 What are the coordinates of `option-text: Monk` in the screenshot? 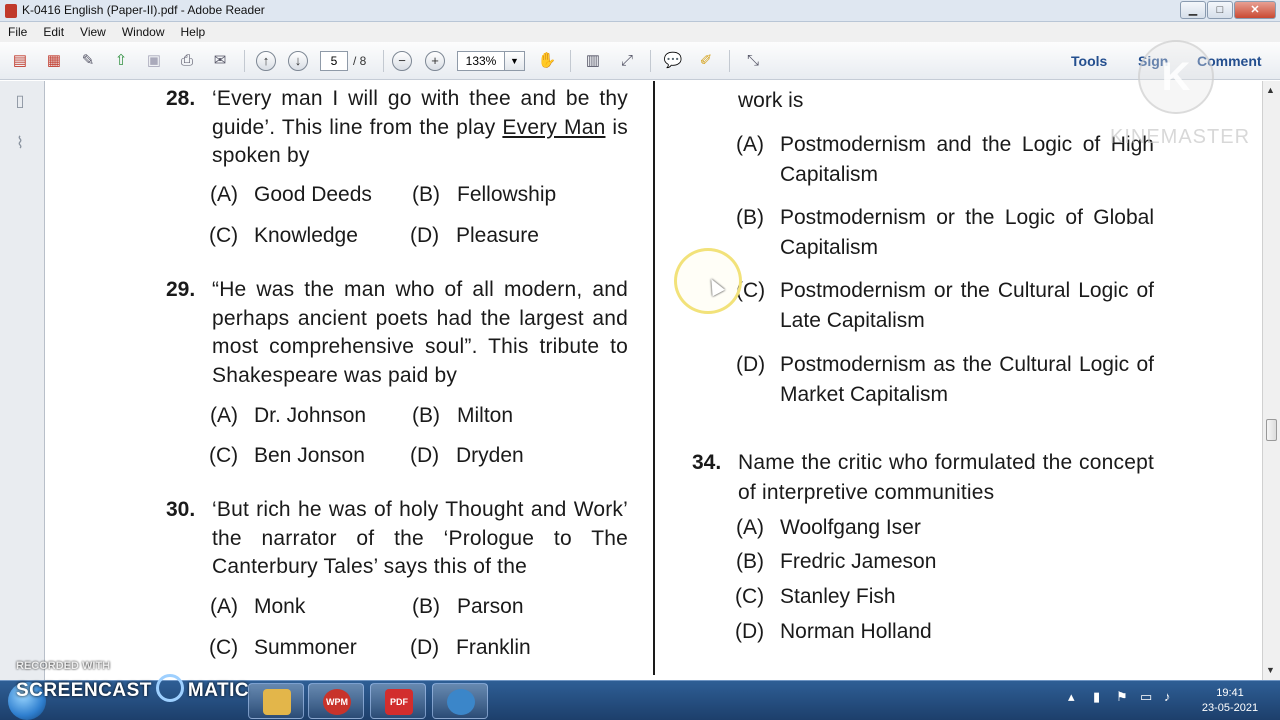 It's located at (280, 606).